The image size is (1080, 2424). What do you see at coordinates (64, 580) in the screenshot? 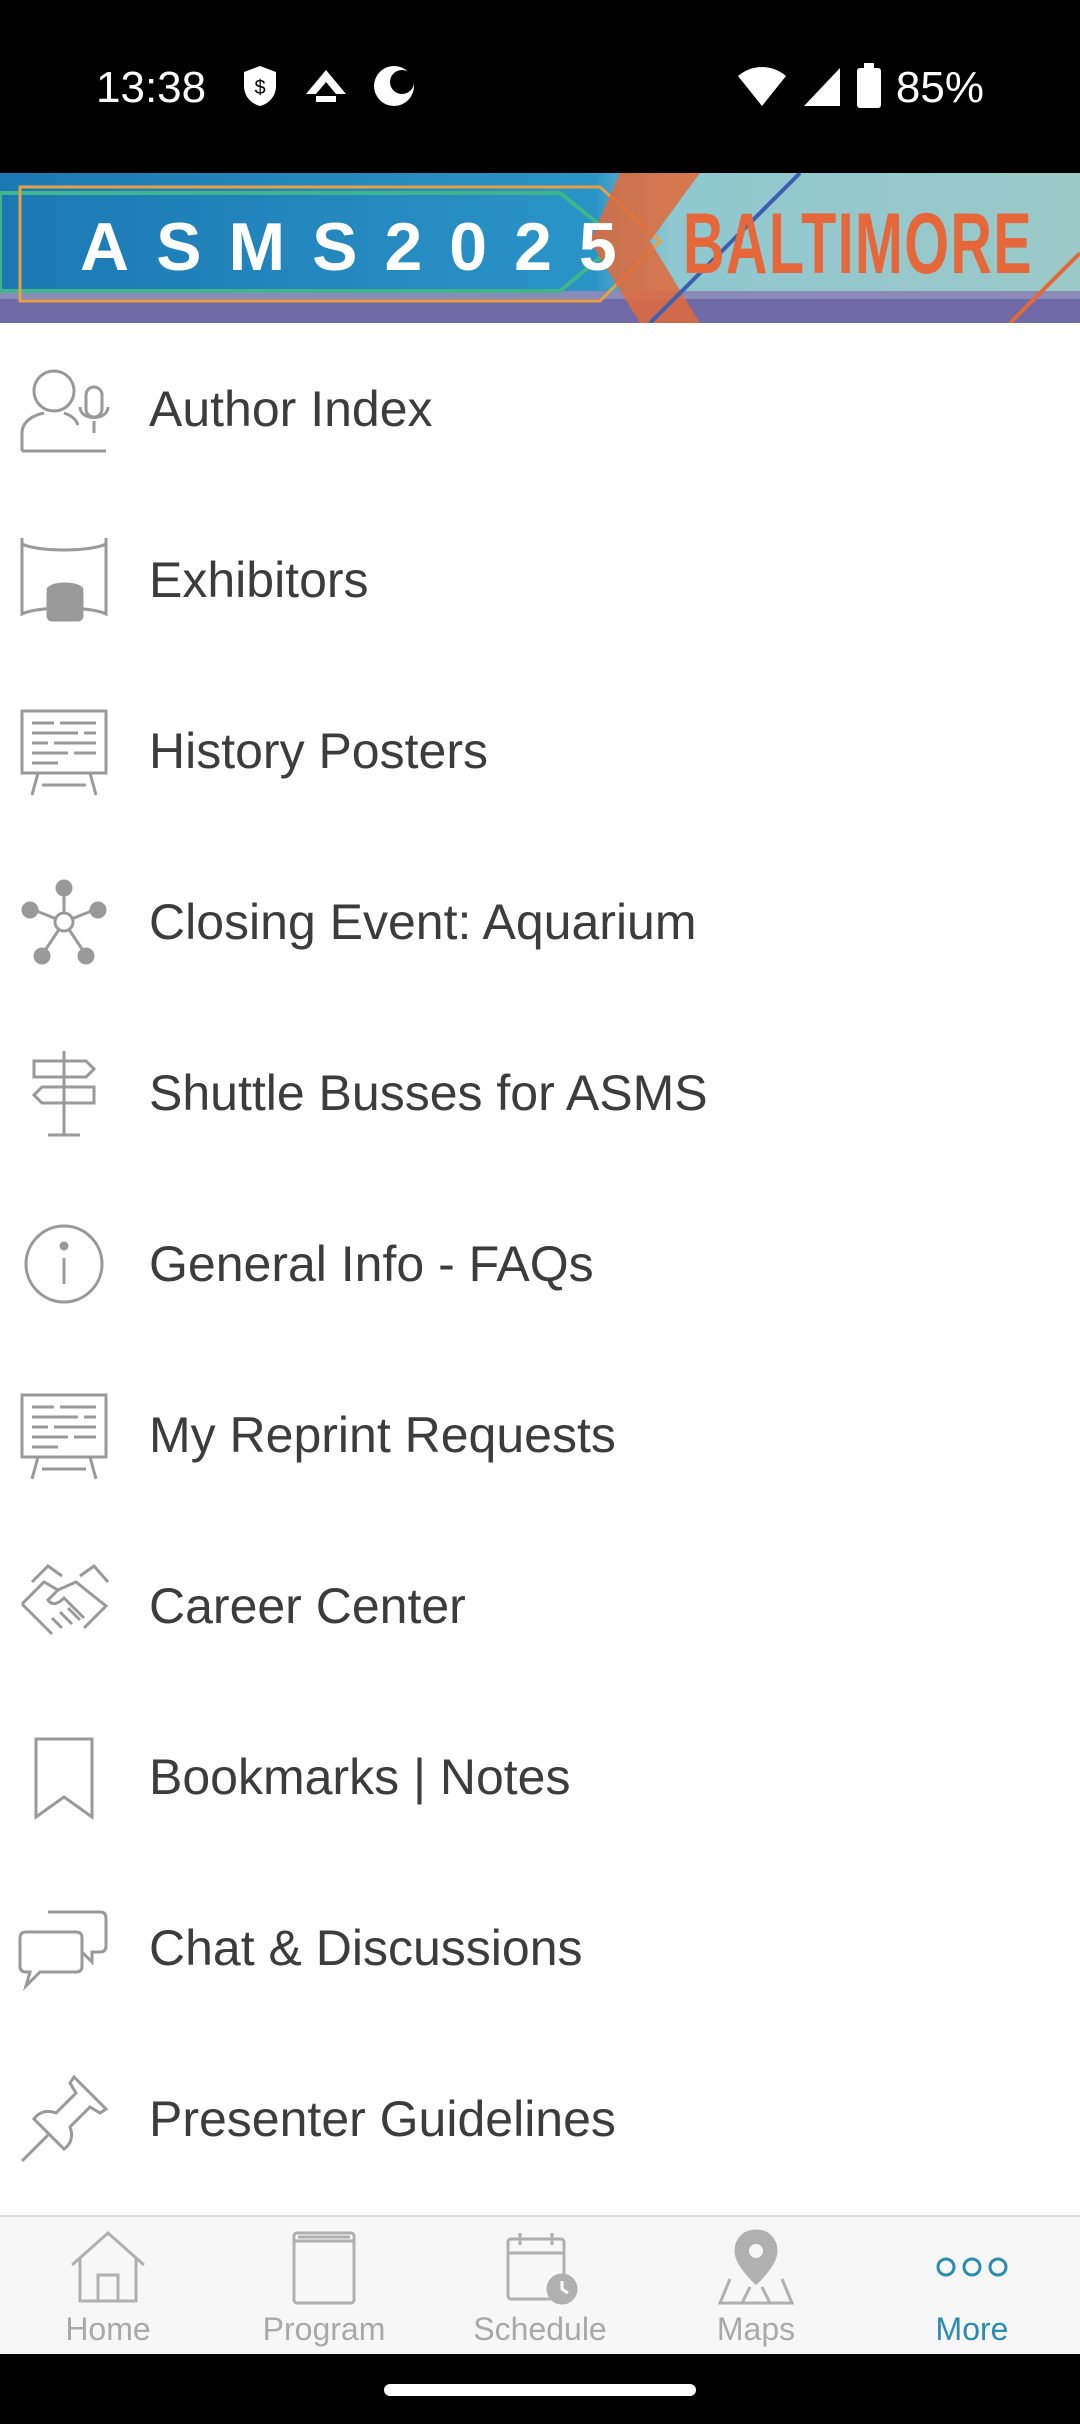
I see `exhibitor-booth-icon` at bounding box center [64, 580].